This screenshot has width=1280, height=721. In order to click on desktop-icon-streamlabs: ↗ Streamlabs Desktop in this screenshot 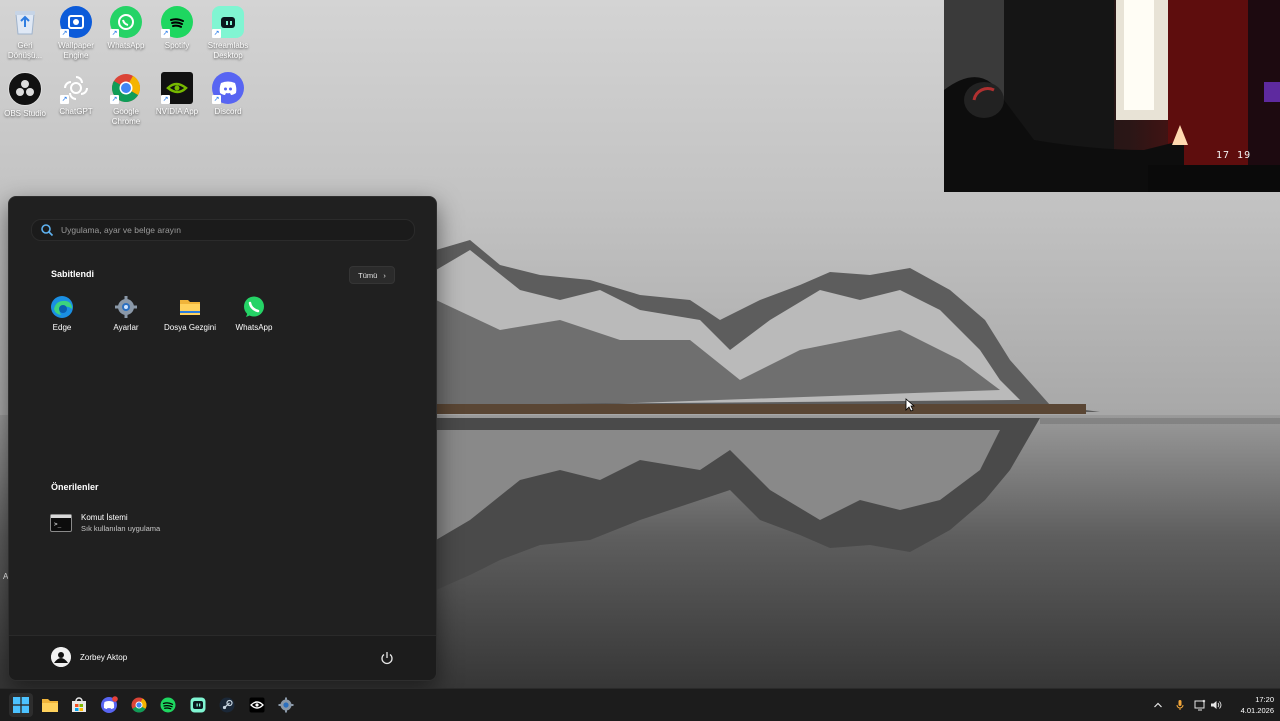, I will do `click(228, 31)`.